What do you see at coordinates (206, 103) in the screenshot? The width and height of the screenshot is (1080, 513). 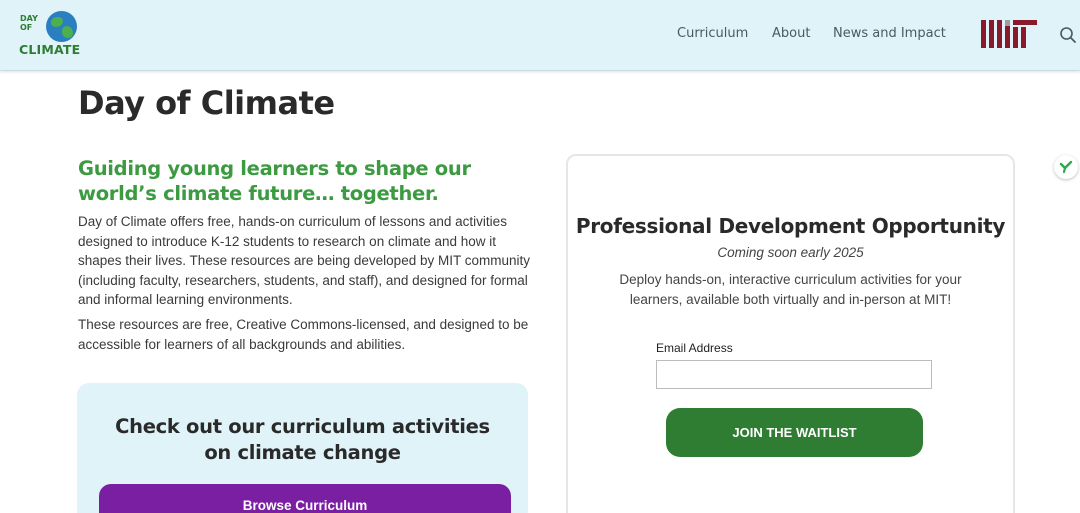 I see `page-title: Day of Climate` at bounding box center [206, 103].